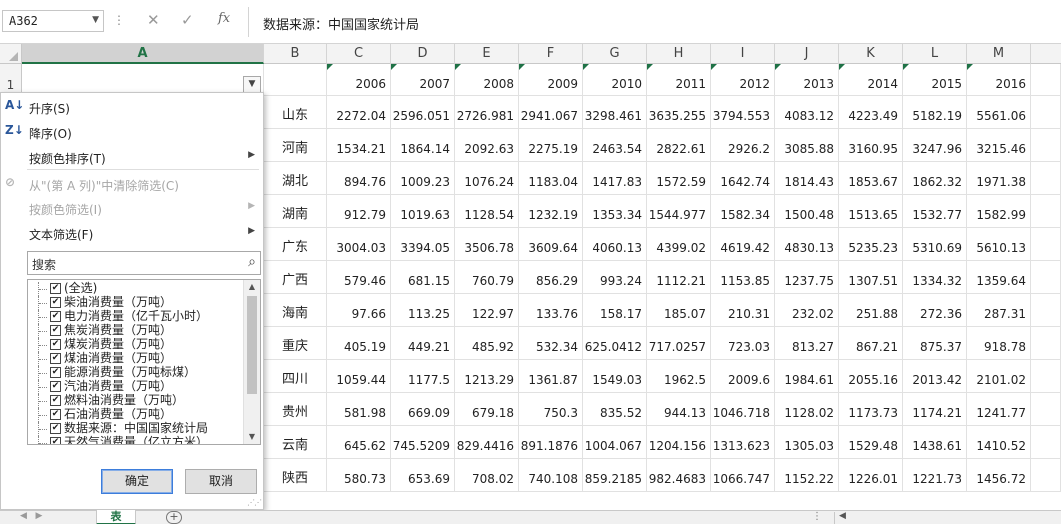 The height and width of the screenshot is (524, 1061). Describe the element at coordinates (679, 277) in the screenshot. I see `data-cell: 1112.21` at that location.